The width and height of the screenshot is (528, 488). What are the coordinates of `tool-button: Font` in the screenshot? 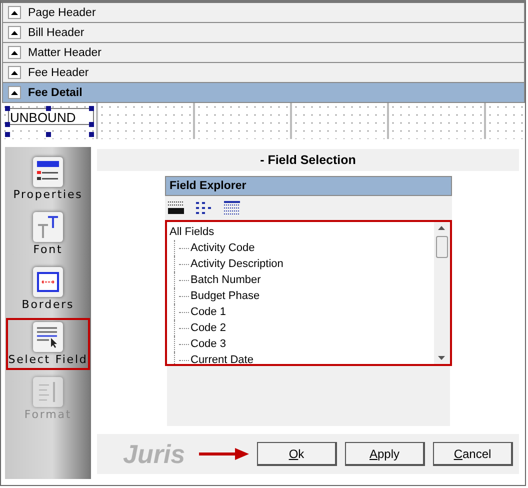 It's located at (48, 234).